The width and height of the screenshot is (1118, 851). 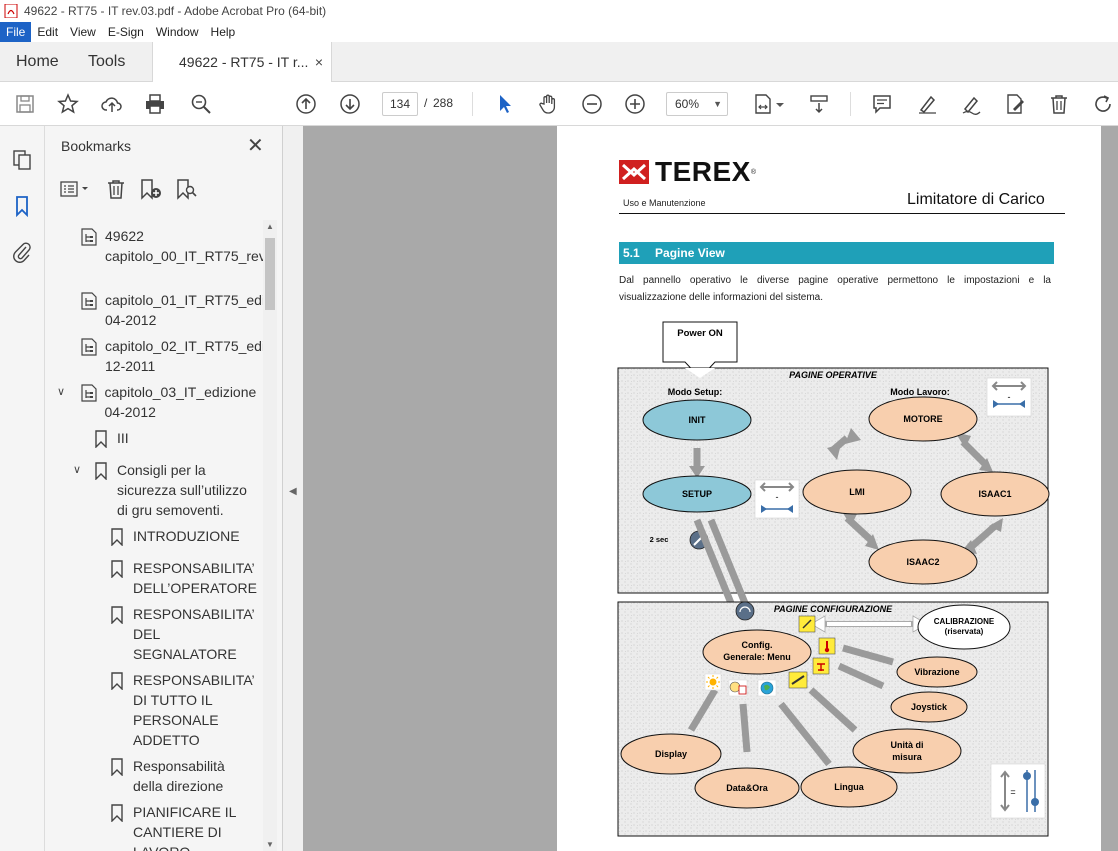 I want to click on bookmark-panel-icon, so click(x=22, y=206).